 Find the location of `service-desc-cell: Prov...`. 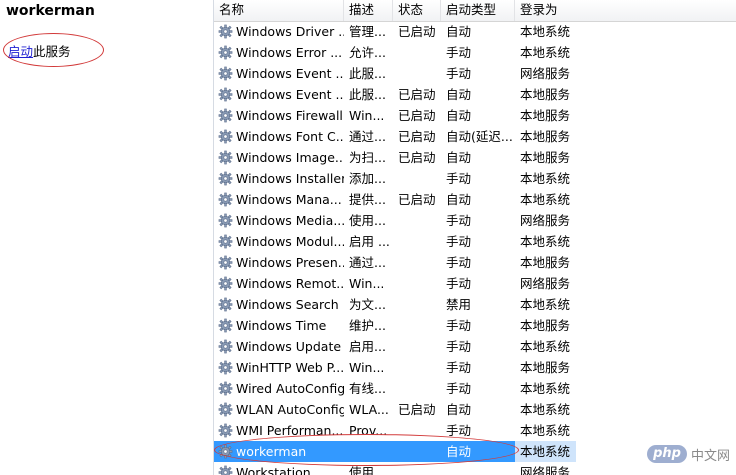

service-desc-cell: Prov... is located at coordinates (368, 430).